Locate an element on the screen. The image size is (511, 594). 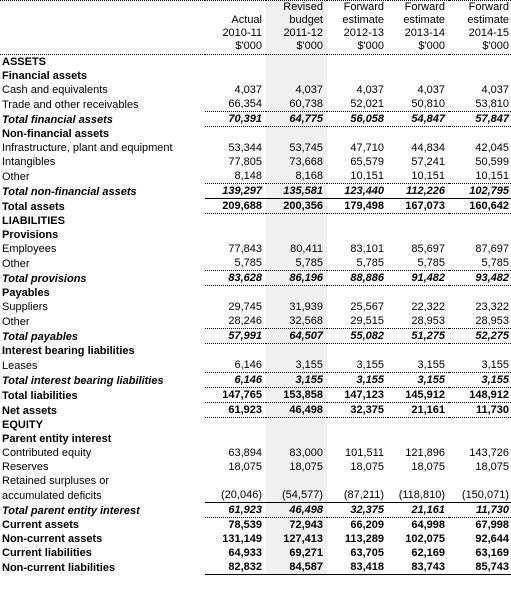
cell-suppliers-revised-budget: 31,939 is located at coordinates (296, 307).